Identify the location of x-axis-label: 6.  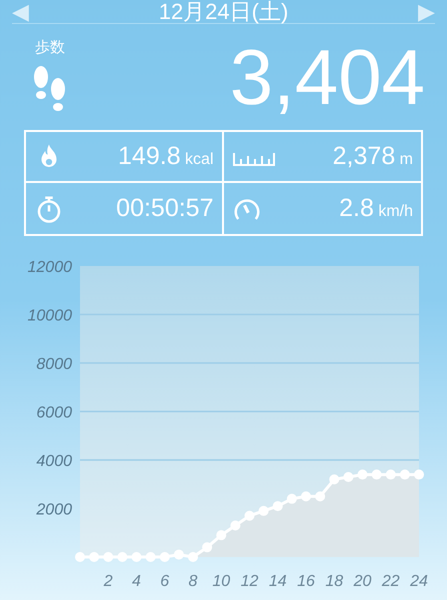
(165, 581).